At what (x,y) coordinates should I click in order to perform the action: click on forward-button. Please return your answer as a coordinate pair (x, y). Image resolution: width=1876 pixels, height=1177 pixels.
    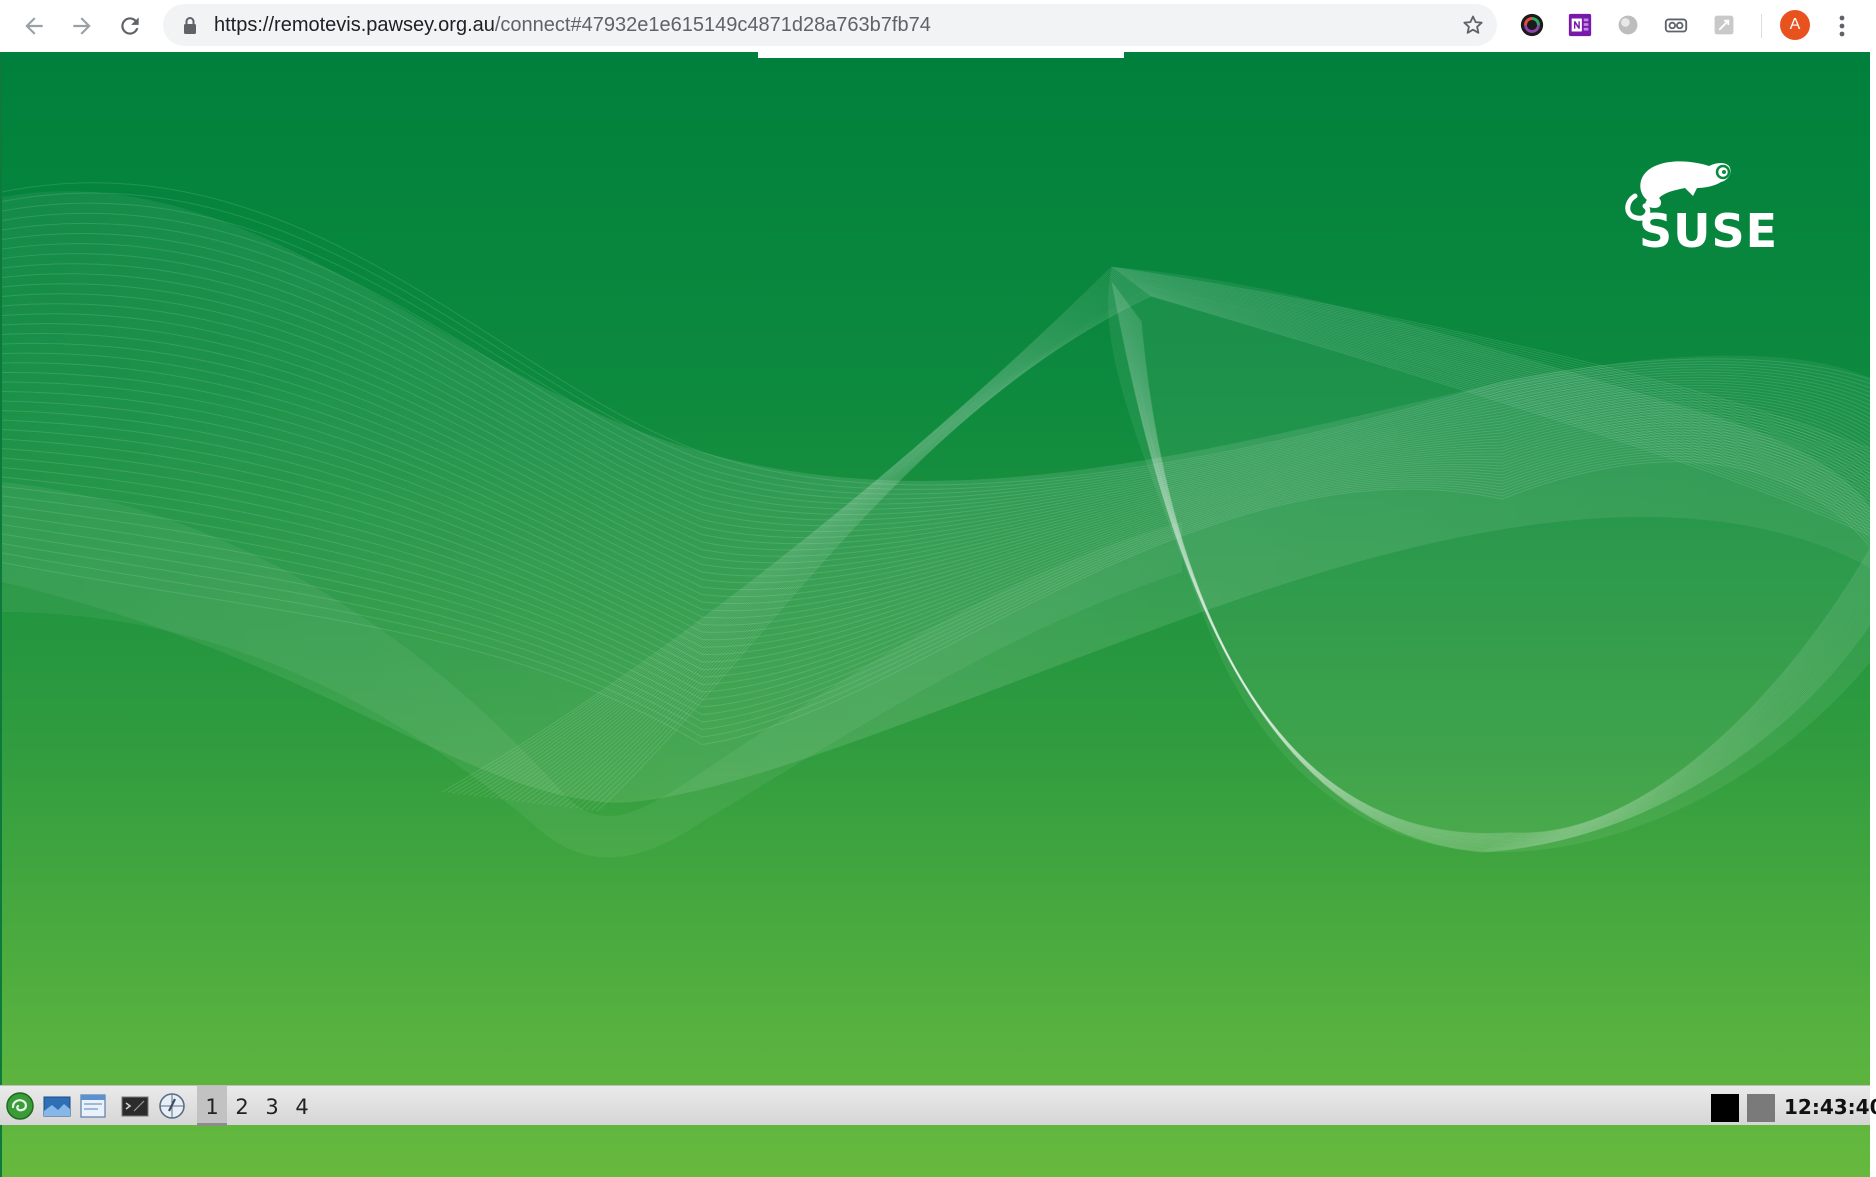
    Looking at the image, I should click on (82, 26).